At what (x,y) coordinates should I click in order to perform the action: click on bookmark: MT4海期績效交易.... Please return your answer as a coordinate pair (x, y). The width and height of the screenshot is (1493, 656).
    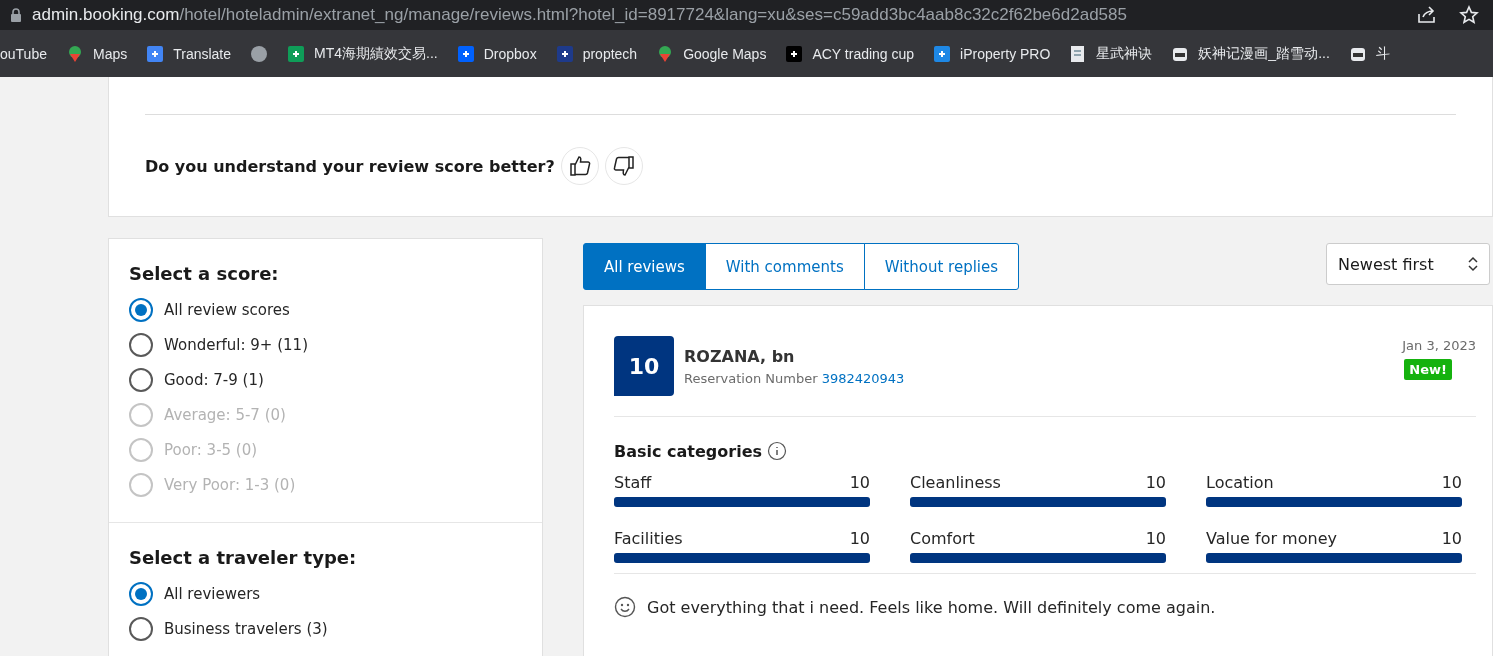
    Looking at the image, I should click on (362, 53).